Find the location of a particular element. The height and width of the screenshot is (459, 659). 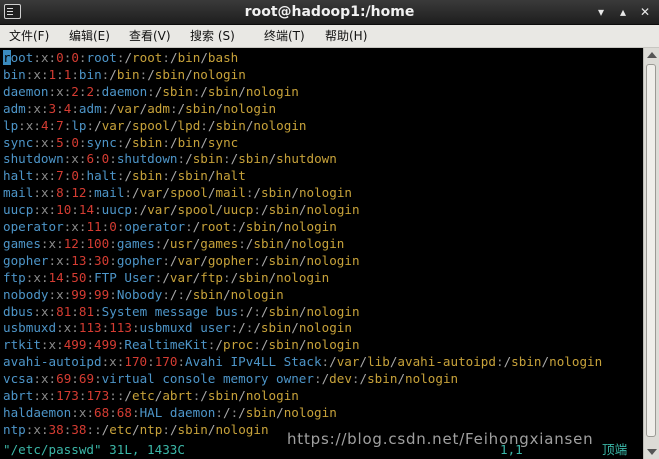

scroll-down-arrow-icon is located at coordinates (652, 452).